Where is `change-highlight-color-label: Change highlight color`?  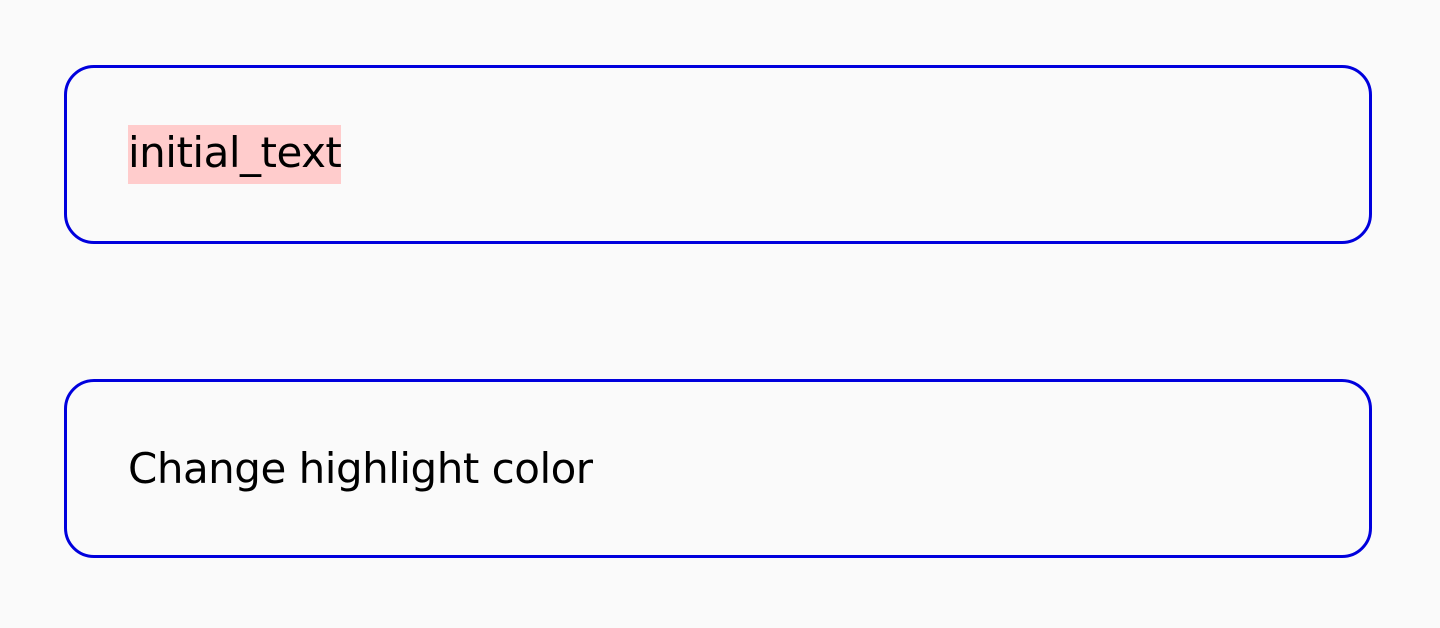 change-highlight-color-label: Change highlight color is located at coordinates (360, 468).